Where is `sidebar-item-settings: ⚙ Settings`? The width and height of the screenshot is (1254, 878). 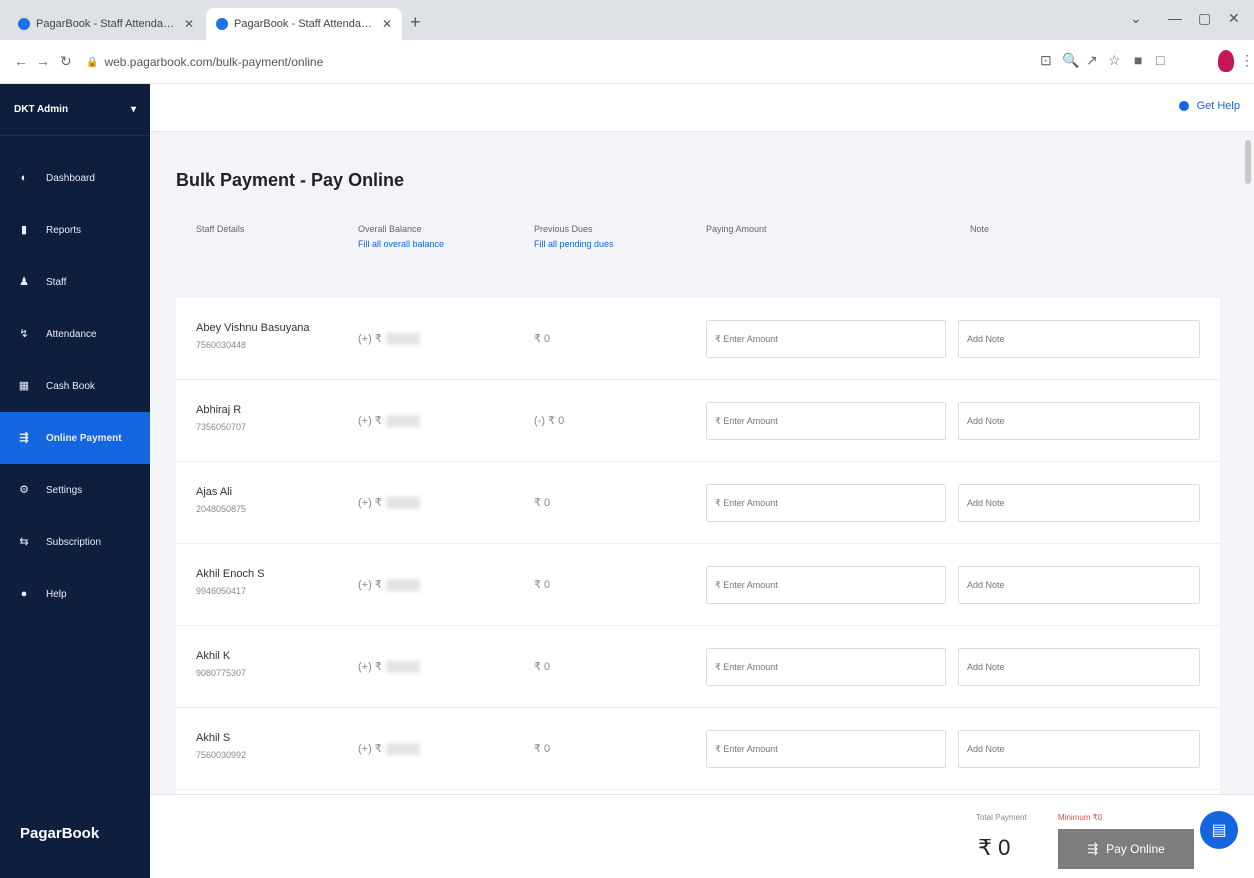
sidebar-item-settings: ⚙ Settings is located at coordinates (75, 490).